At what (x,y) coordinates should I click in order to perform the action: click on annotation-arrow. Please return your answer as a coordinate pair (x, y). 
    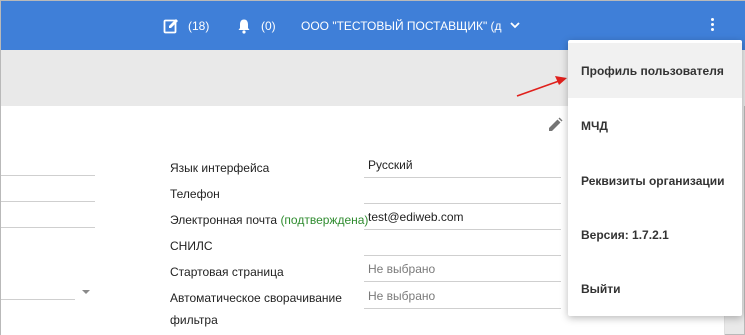
    Looking at the image, I should click on (541, 86).